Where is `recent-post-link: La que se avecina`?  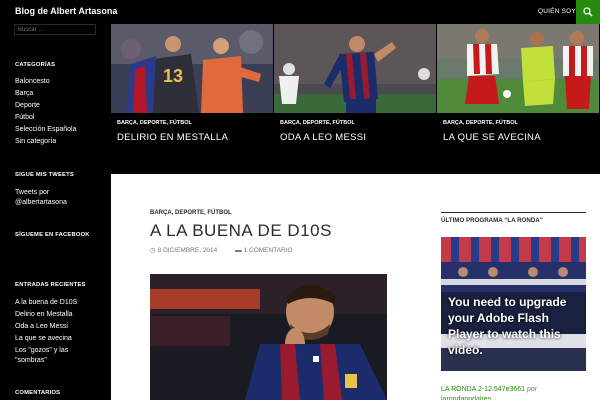
recent-post-link: La que se avecina is located at coordinates (43, 339).